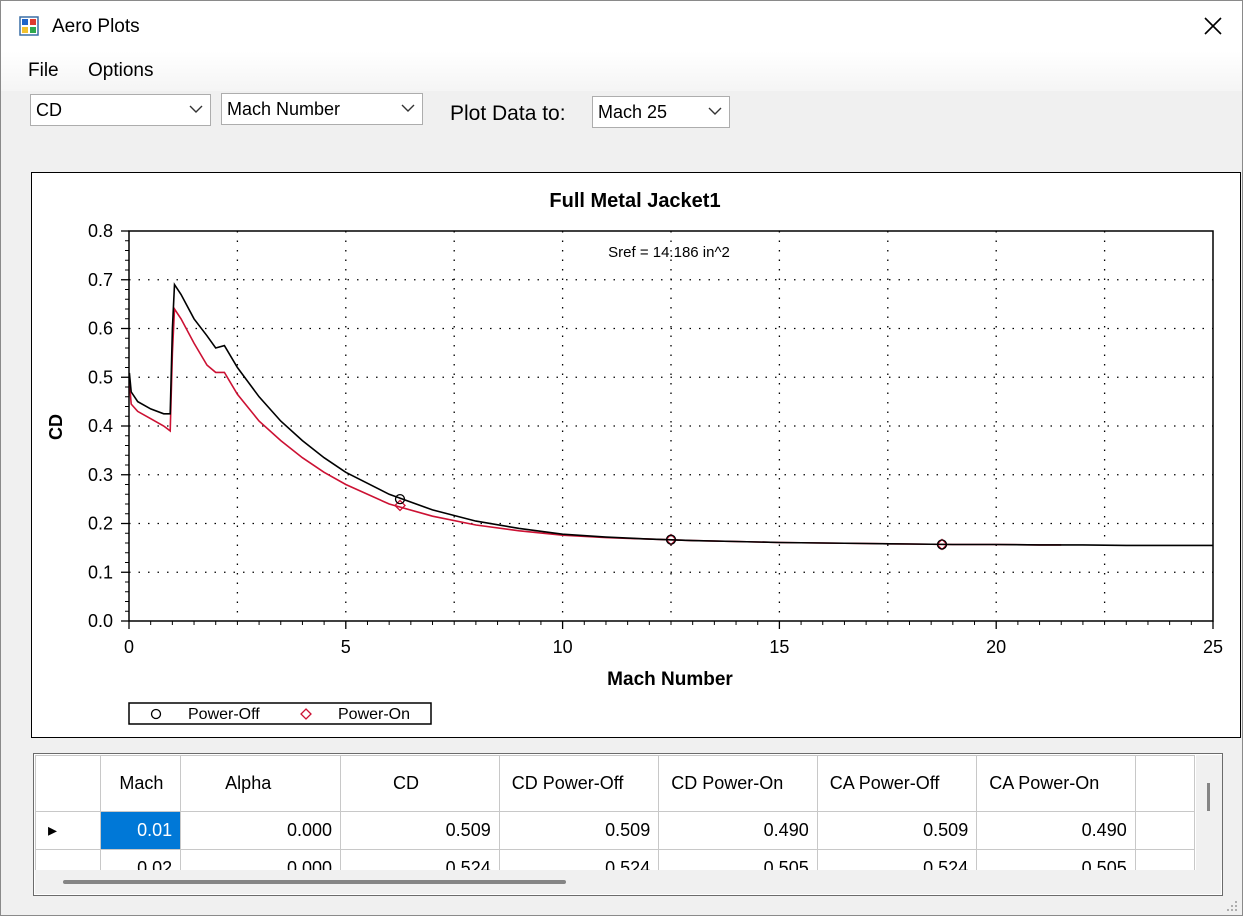  I want to click on x-tick-label: 20, so click(996, 647).